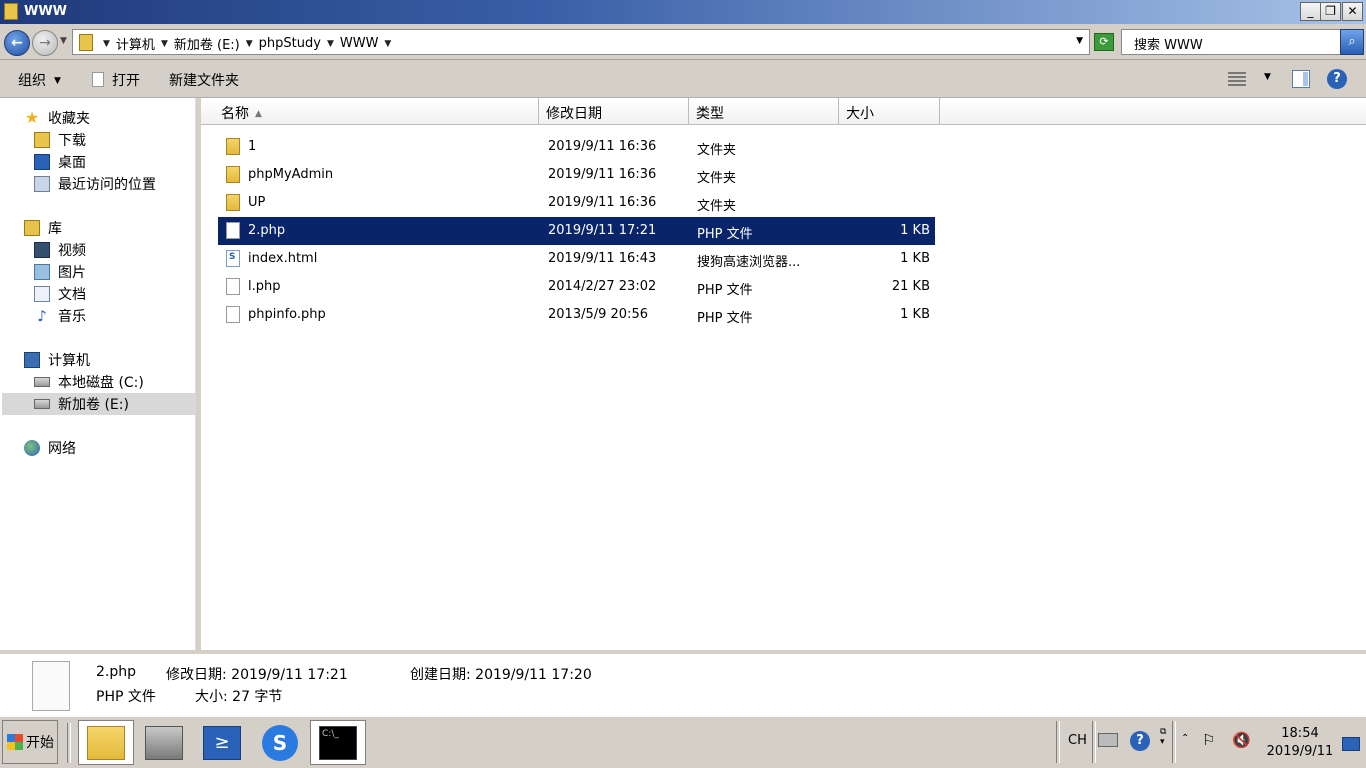 This screenshot has width=1366, height=768. I want to click on file-size: 21 KB, so click(910, 286).